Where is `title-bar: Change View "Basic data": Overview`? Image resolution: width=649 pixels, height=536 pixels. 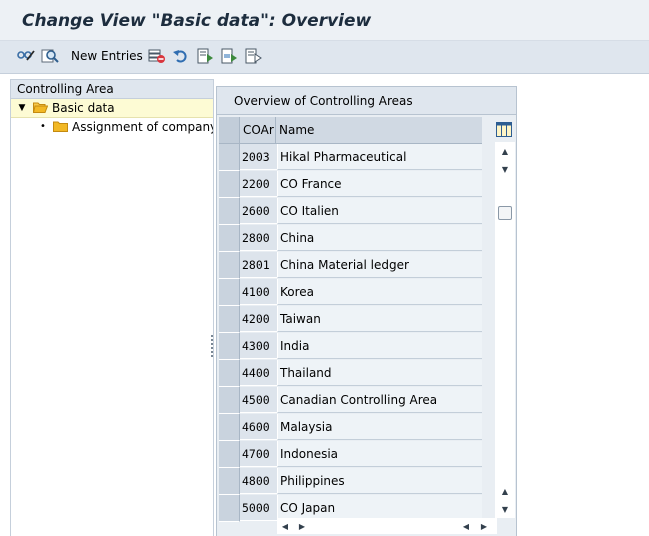
title-bar: Change View "Basic data": Overview is located at coordinates (324, 20).